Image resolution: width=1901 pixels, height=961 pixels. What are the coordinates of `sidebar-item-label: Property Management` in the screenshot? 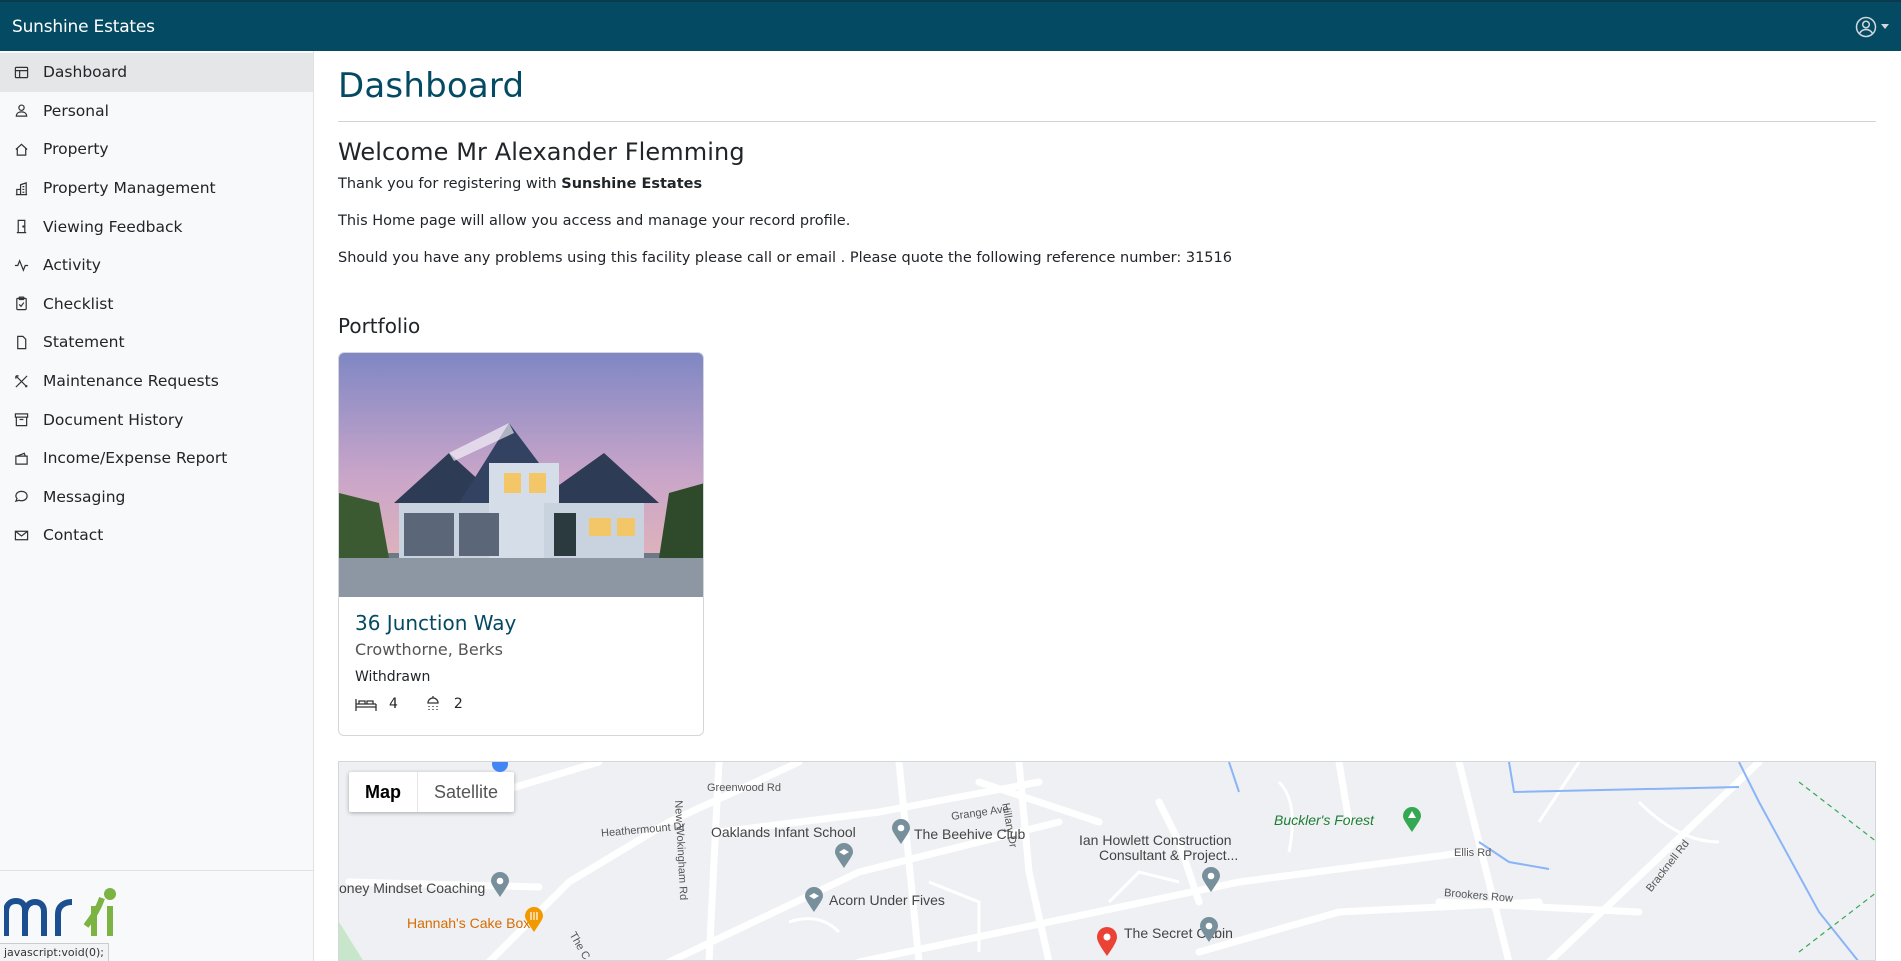 It's located at (129, 188).